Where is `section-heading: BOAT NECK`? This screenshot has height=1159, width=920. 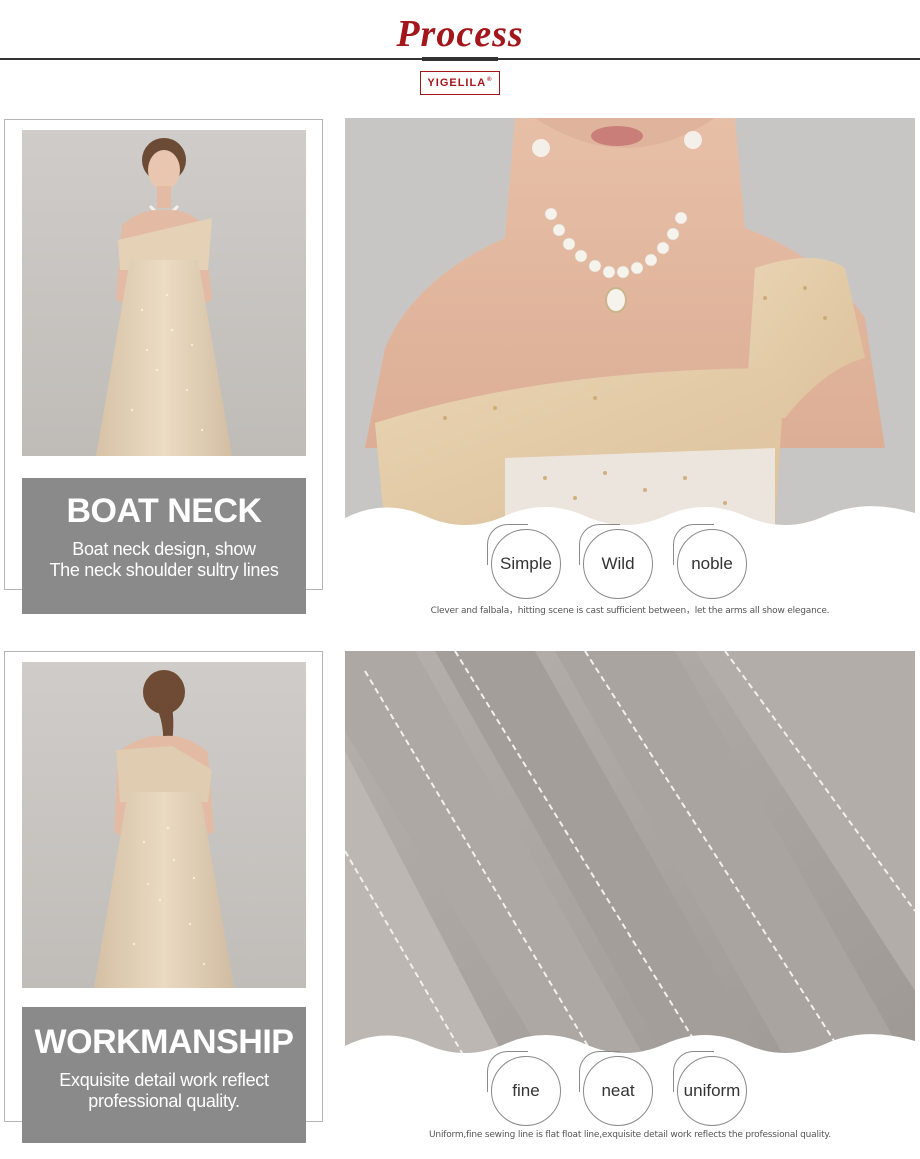 section-heading: BOAT NECK is located at coordinates (164, 511).